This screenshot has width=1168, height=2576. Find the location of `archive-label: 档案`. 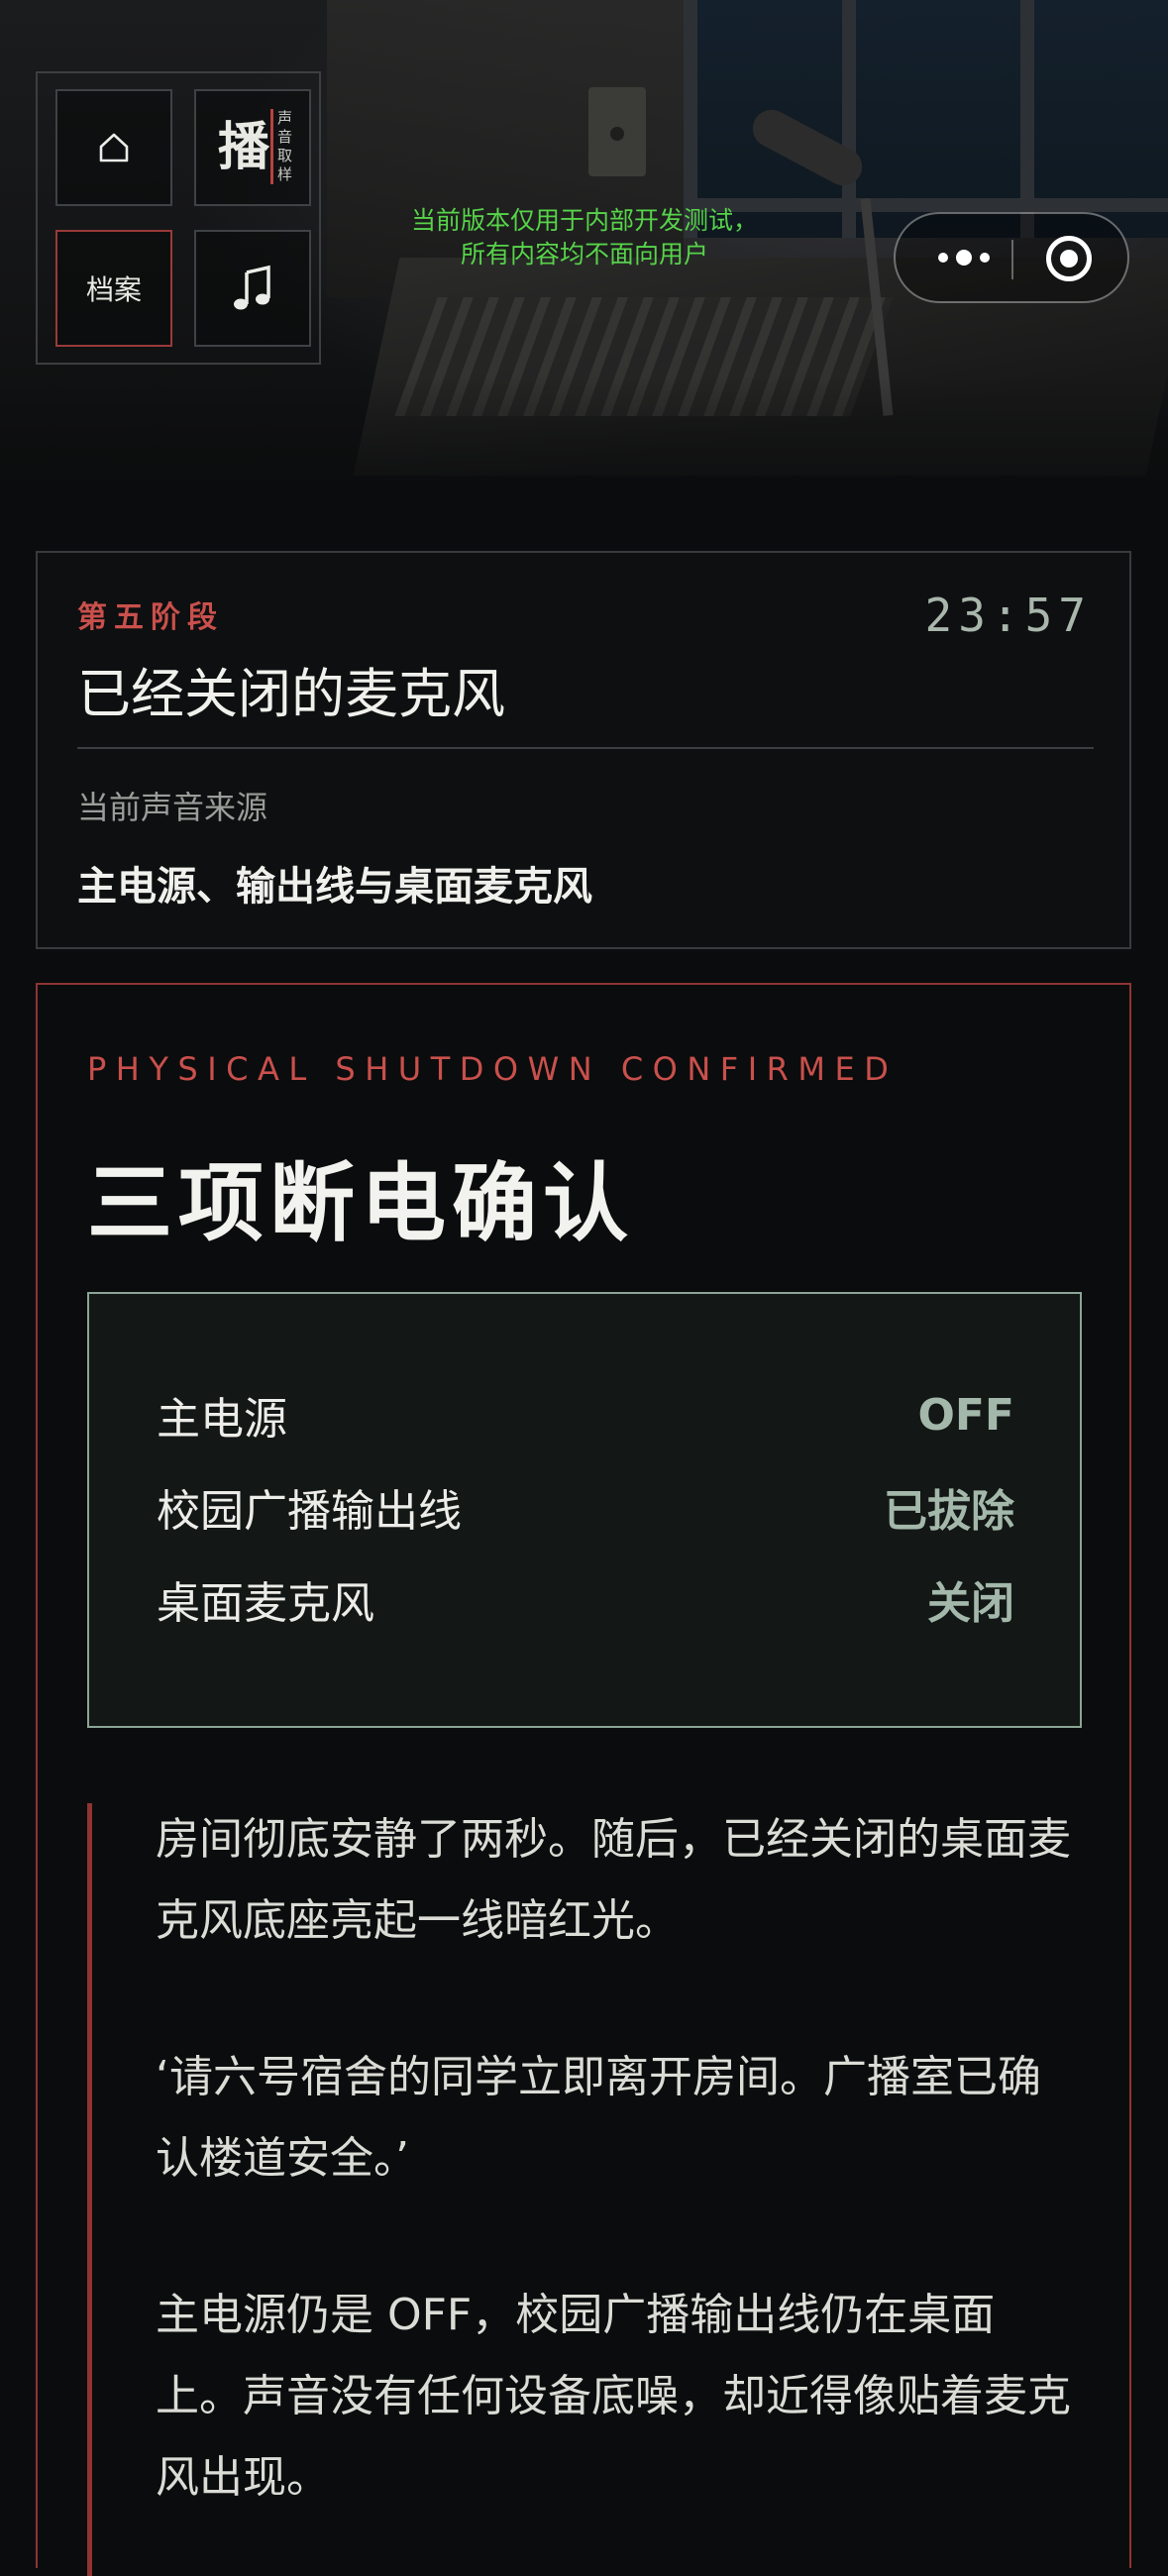

archive-label: 档案 is located at coordinates (113, 289).